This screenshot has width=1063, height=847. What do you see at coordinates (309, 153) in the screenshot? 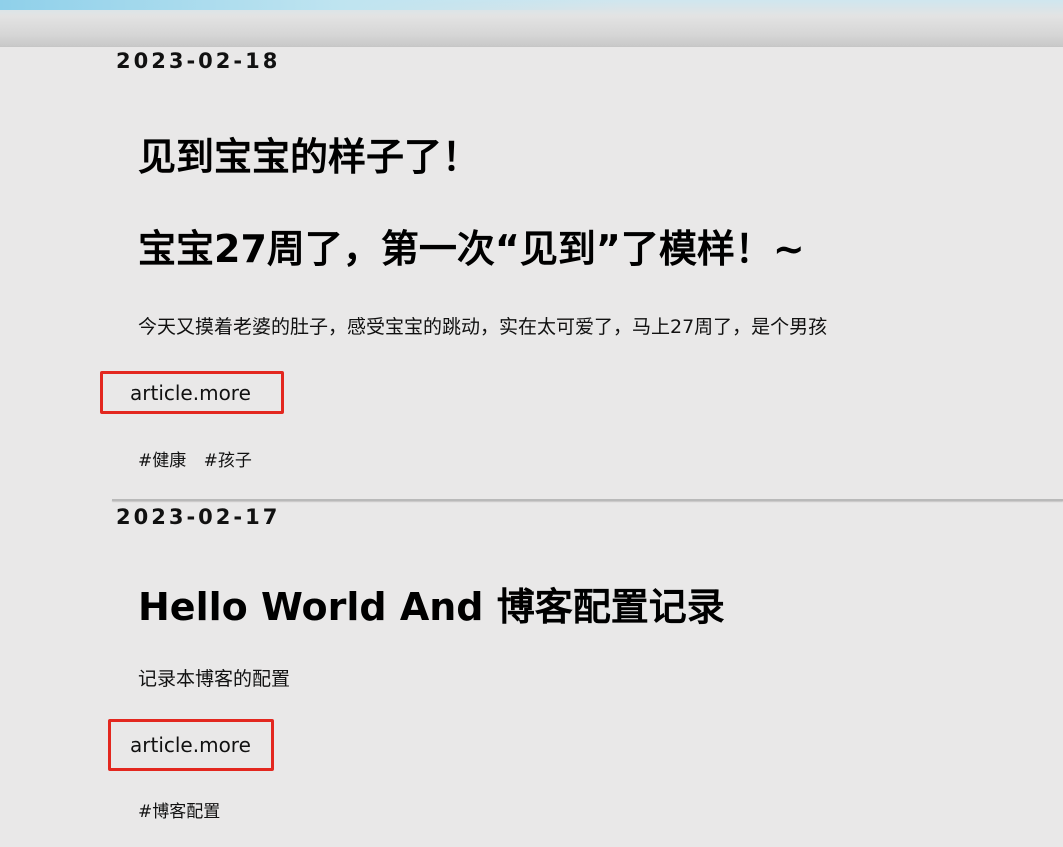
I see `post-title: 见到宝宝的样子了！` at bounding box center [309, 153].